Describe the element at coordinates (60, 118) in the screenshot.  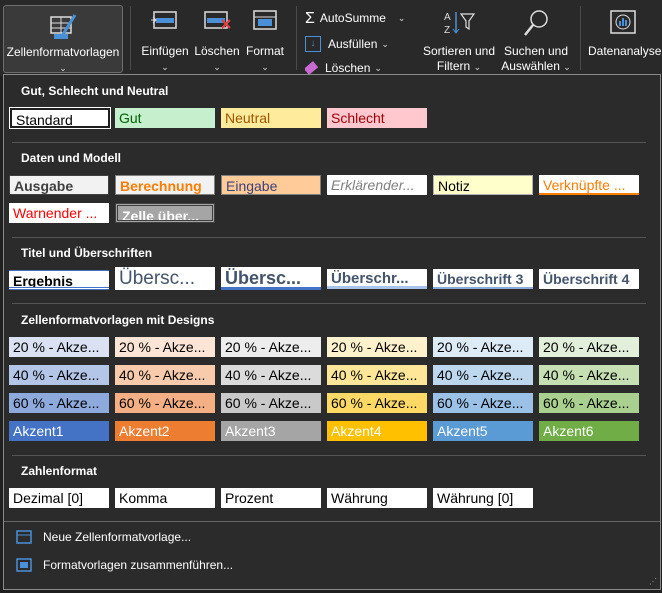
I see `style-standard: Standard` at that location.